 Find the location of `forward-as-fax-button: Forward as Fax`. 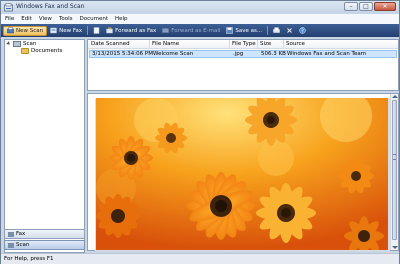

forward-as-fax-button: Forward as Fax is located at coordinates (131, 31).